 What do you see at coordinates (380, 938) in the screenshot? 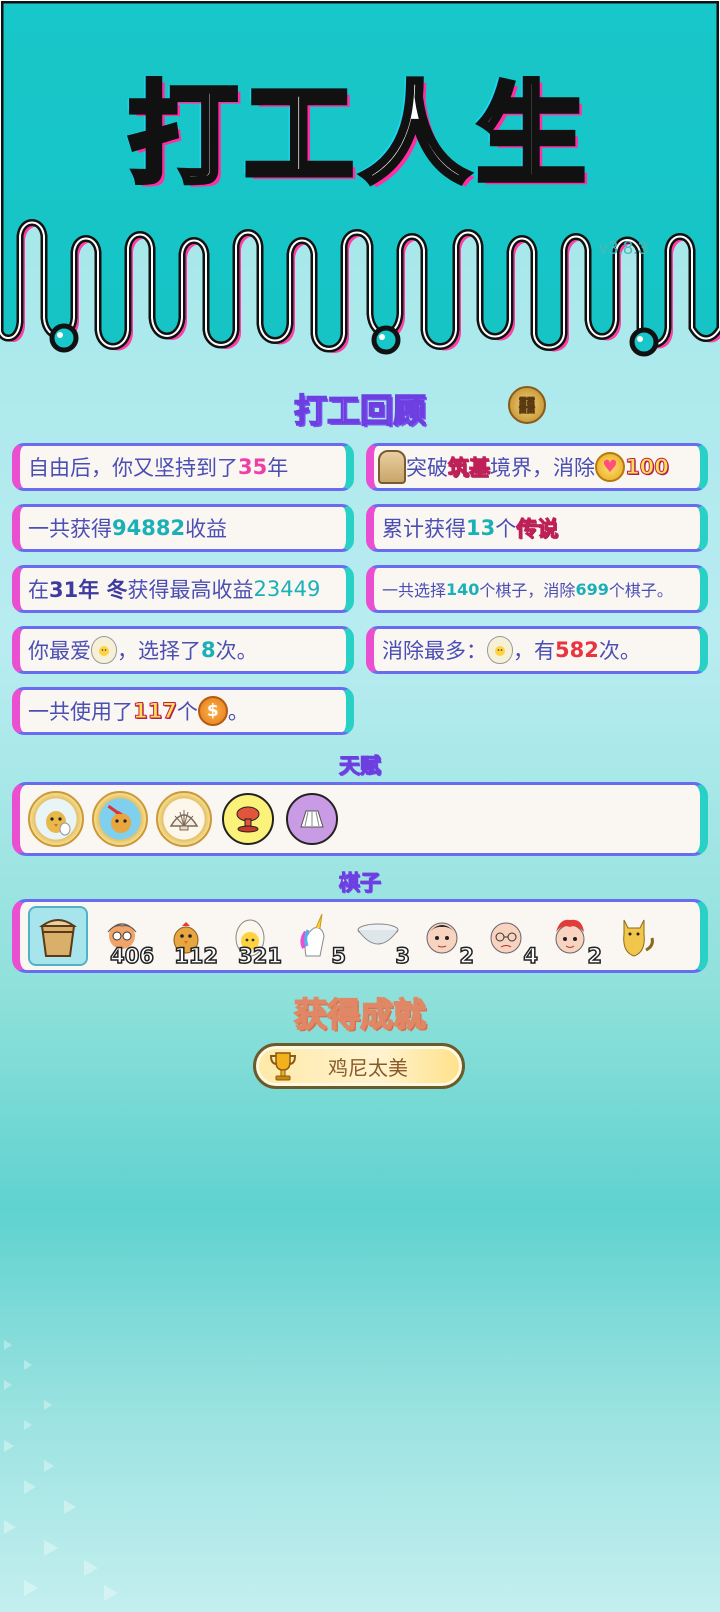
I see `bowl-piece-icon: 3` at bounding box center [380, 938].